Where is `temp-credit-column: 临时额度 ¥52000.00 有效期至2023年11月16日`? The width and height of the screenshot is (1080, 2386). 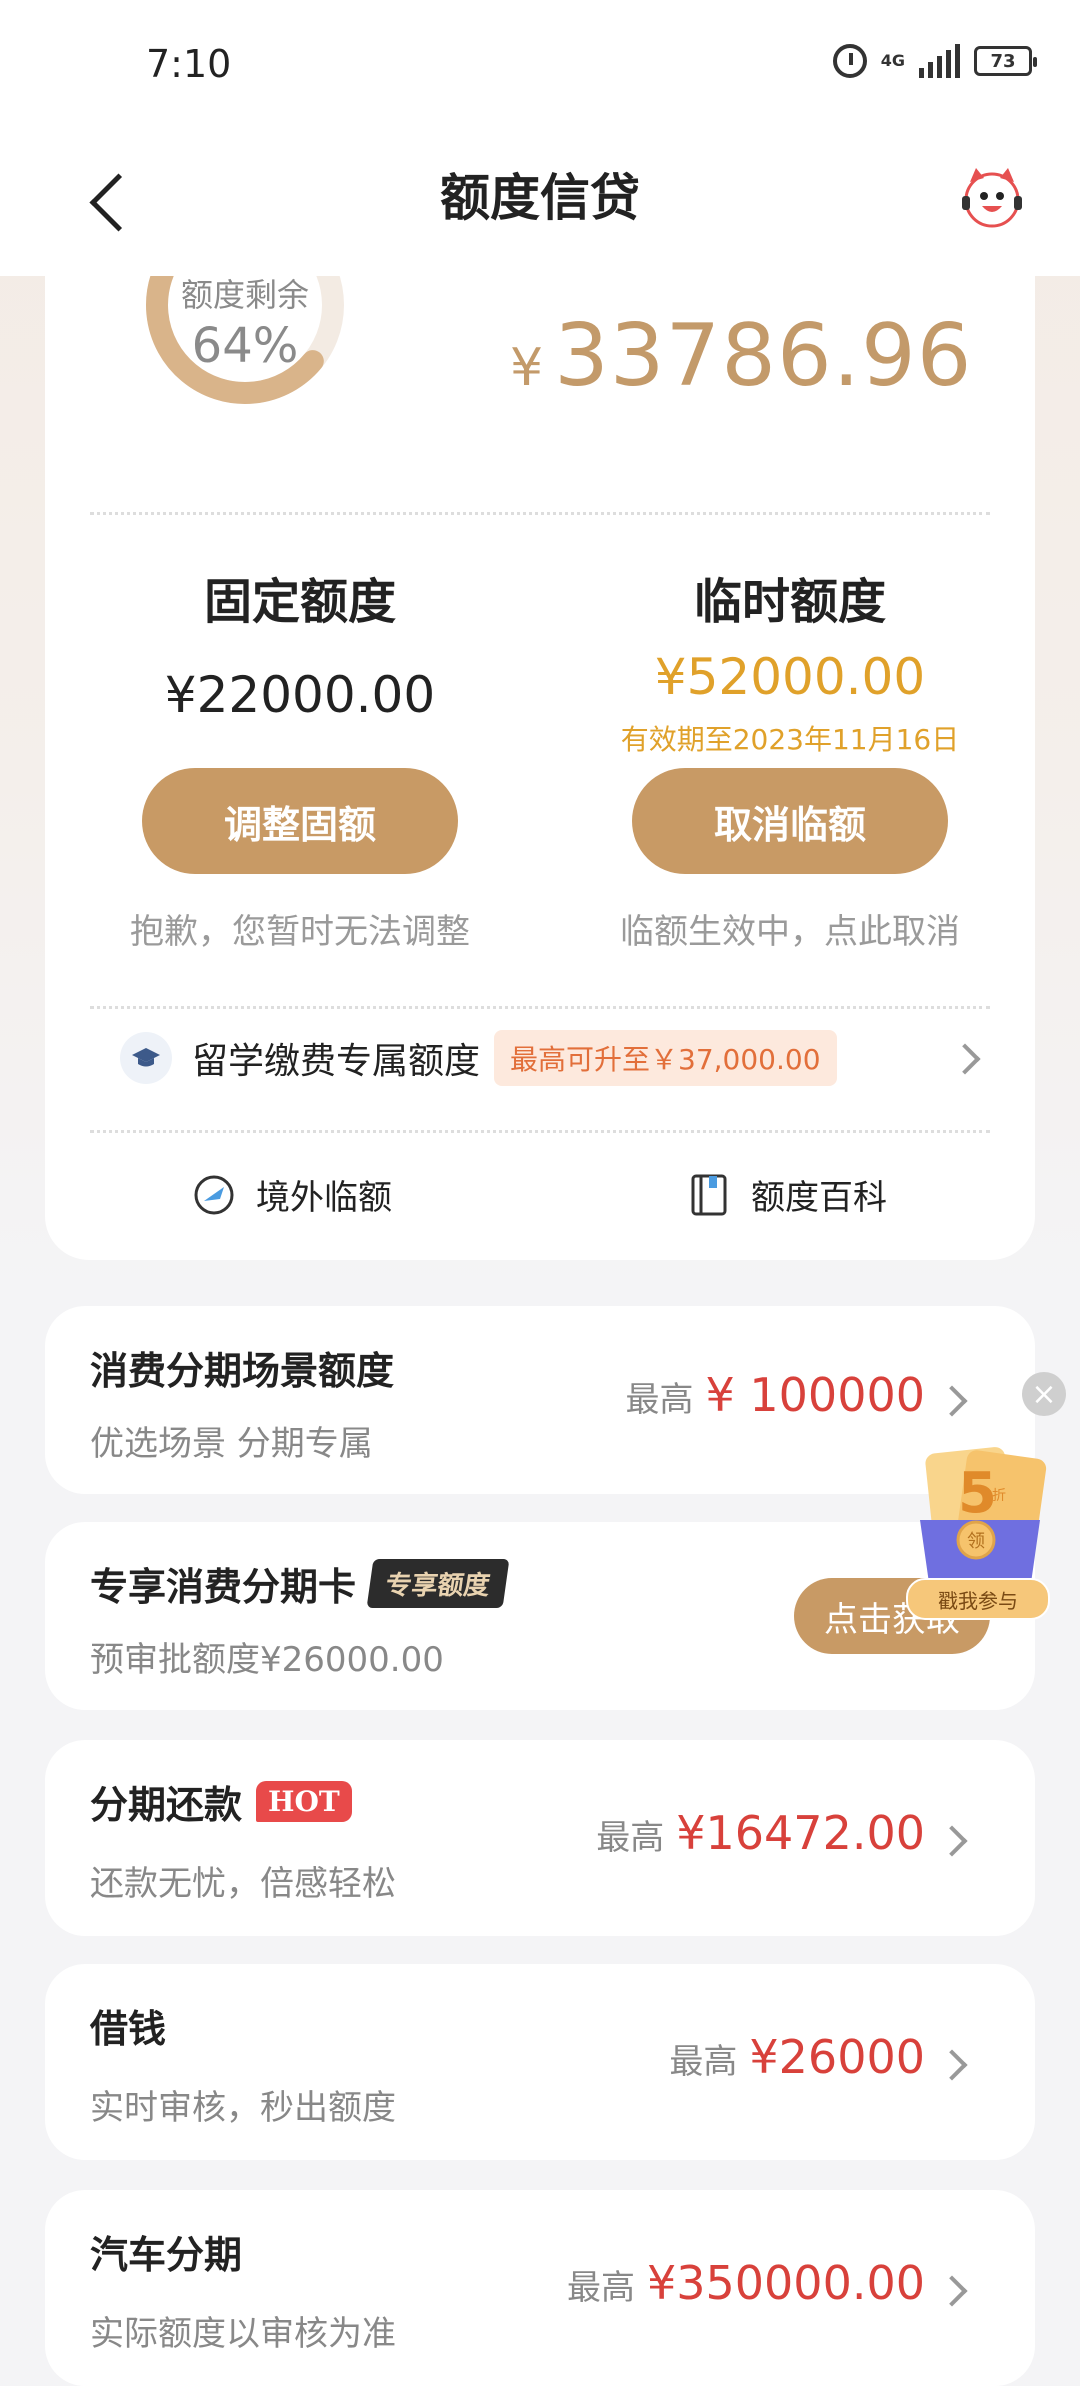
temp-credit-column: 临时额度 ¥52000.00 有效期至2023年11月16日 is located at coordinates (790, 660).